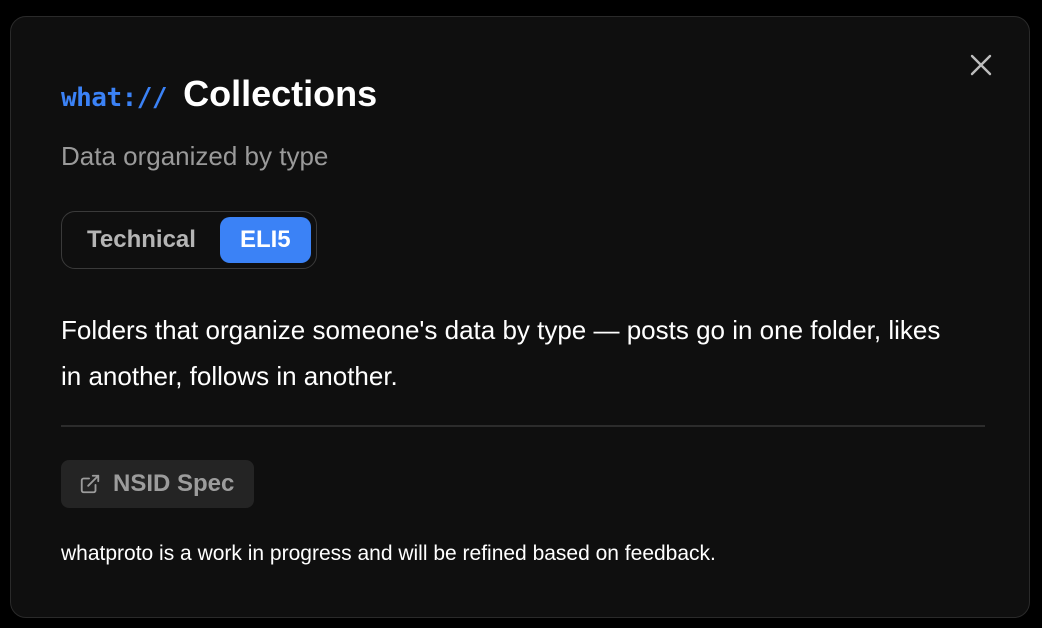 Image resolution: width=1042 pixels, height=628 pixels. Describe the element at coordinates (280, 93) in the screenshot. I see `dialog-title: Collections` at that location.